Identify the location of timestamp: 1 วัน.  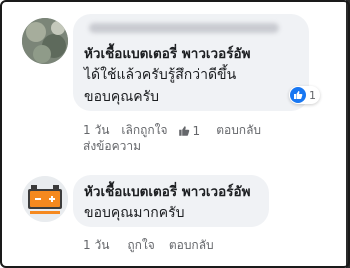
(96, 245).